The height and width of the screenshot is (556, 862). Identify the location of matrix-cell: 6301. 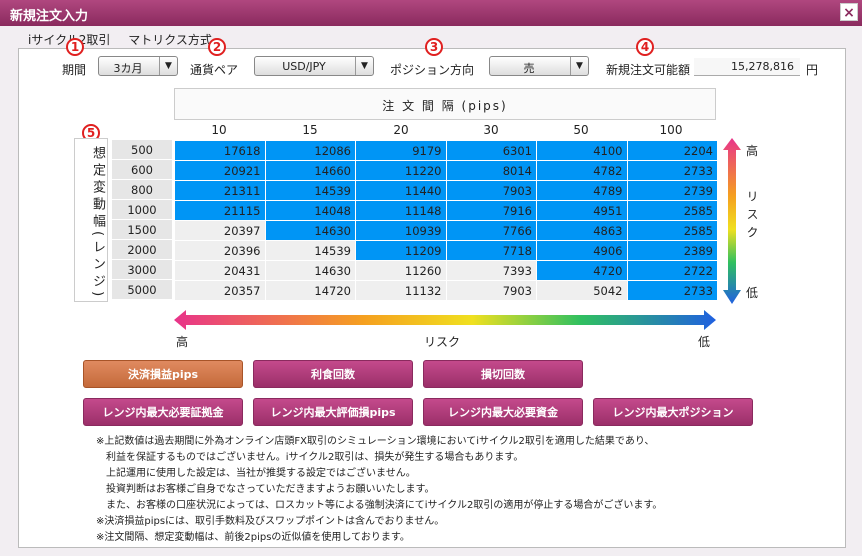
(491, 150).